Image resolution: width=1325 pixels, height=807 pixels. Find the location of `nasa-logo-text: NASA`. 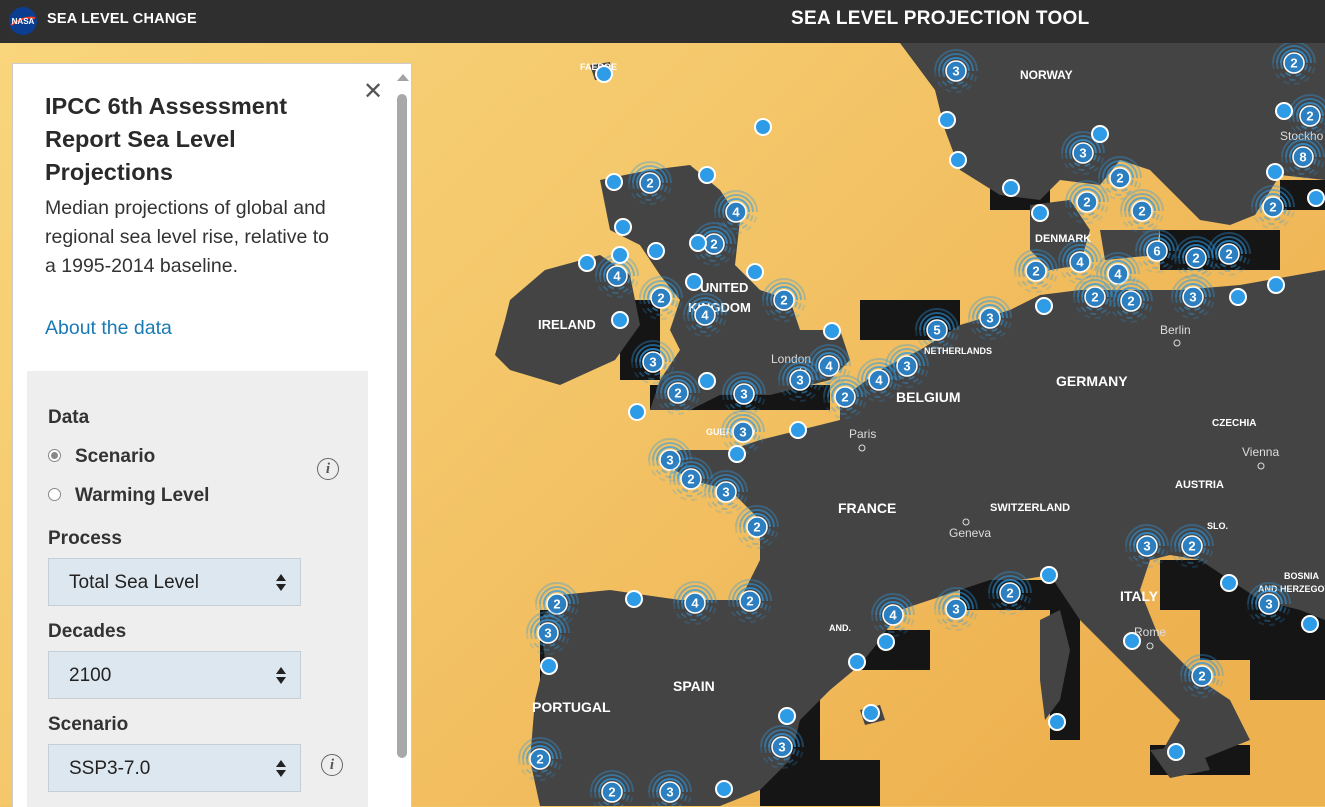

nasa-logo-text: NASA is located at coordinates (23, 21).